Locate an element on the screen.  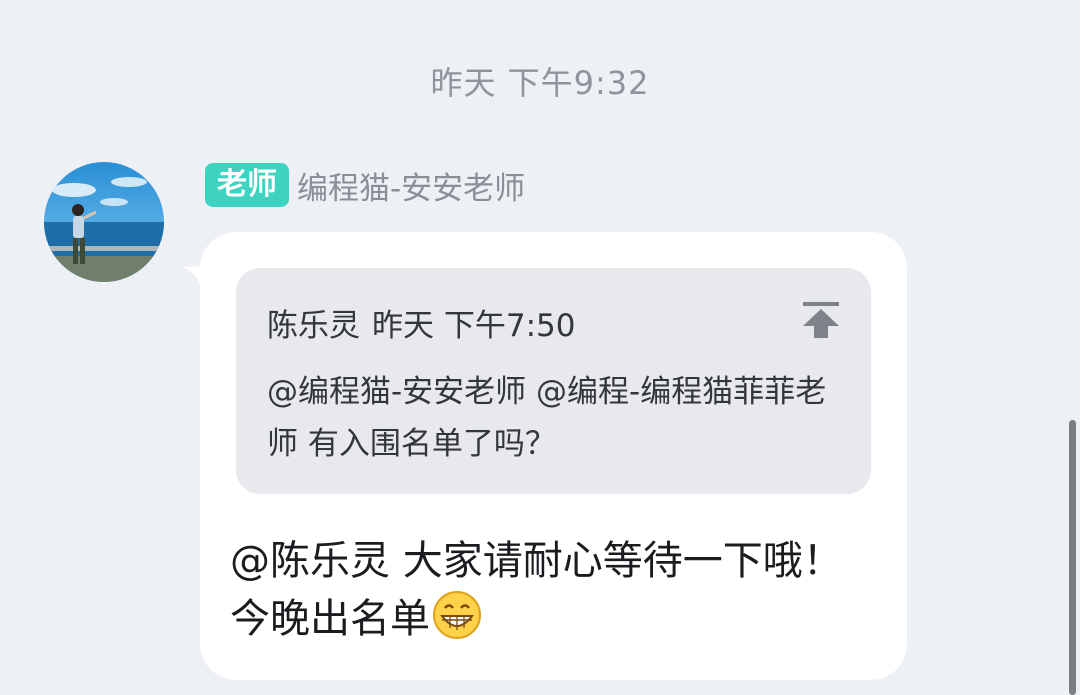
quote-text: @编程猫-安安老师 @编程-编程猫菲菲老师 有入围名单了吗？ is located at coordinates (547, 418).